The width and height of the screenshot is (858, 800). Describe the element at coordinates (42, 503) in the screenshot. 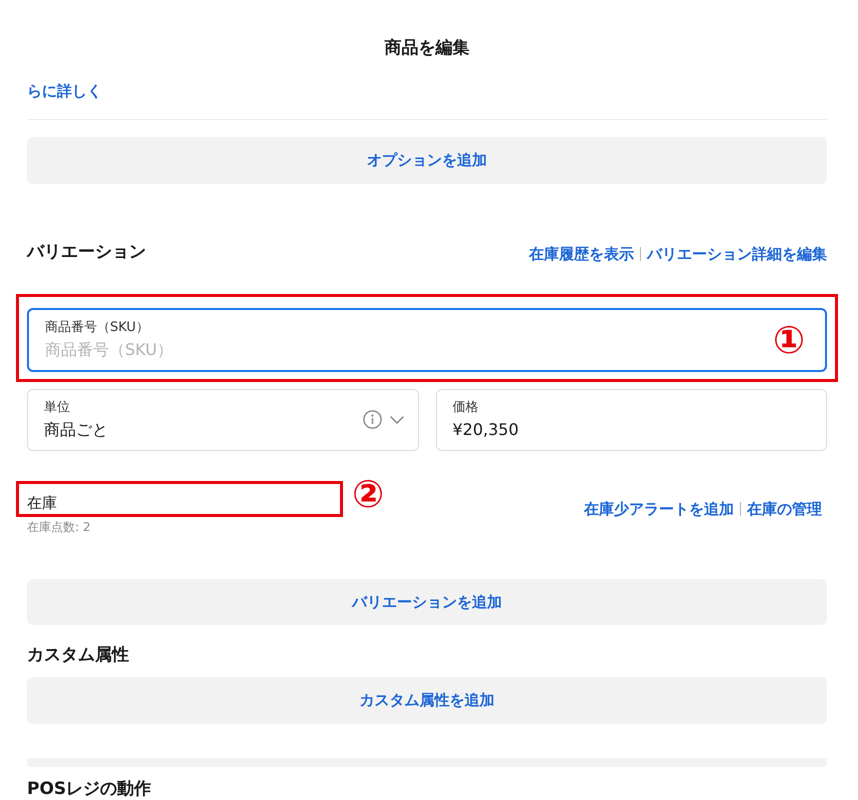

I see `stock-label: 在庫` at that location.